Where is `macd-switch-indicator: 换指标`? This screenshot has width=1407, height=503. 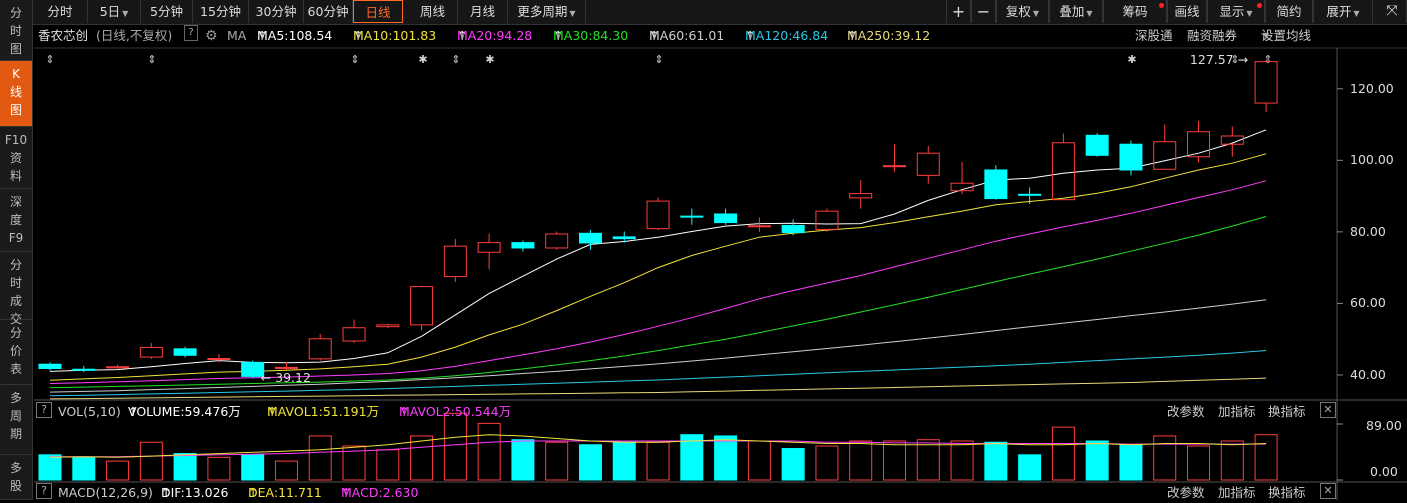
macd-switch-indicator: 换指标 is located at coordinates (1287, 493).